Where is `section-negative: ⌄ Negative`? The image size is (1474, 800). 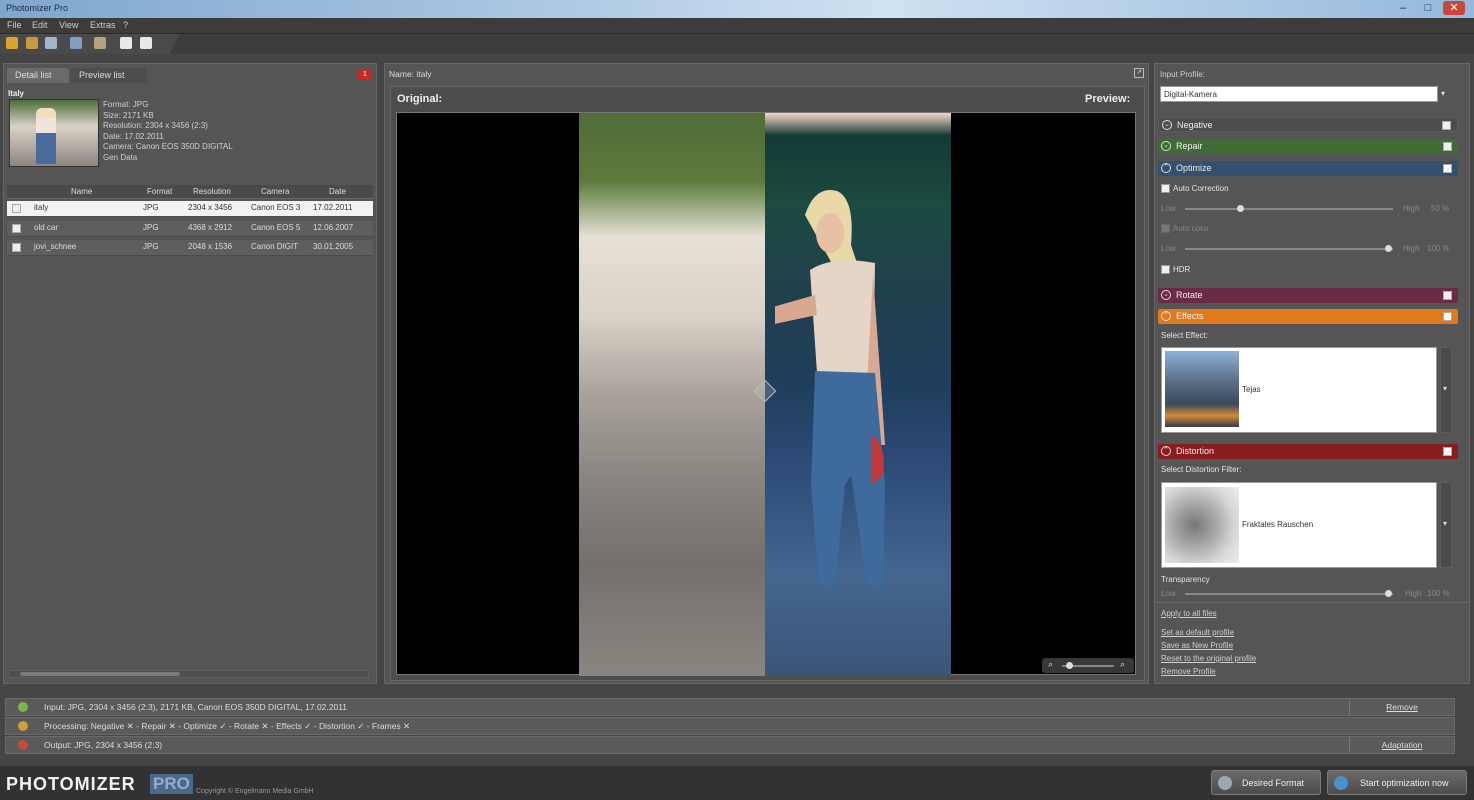
section-negative: ⌄ Negative is located at coordinates (1308, 124).